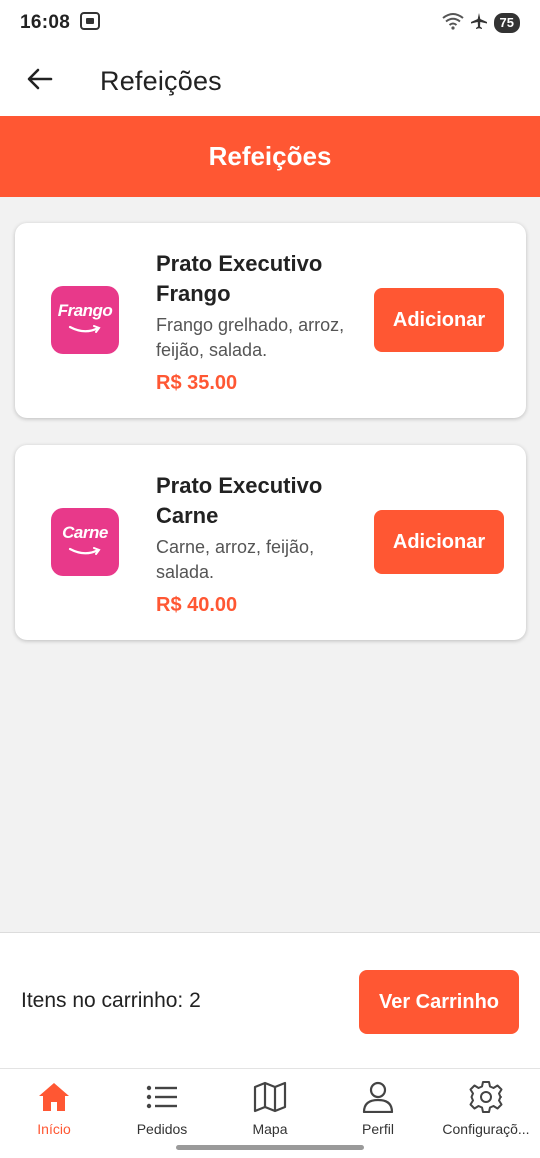  I want to click on meal-description: Carne, arroz, feijão, salada., so click(235, 559).